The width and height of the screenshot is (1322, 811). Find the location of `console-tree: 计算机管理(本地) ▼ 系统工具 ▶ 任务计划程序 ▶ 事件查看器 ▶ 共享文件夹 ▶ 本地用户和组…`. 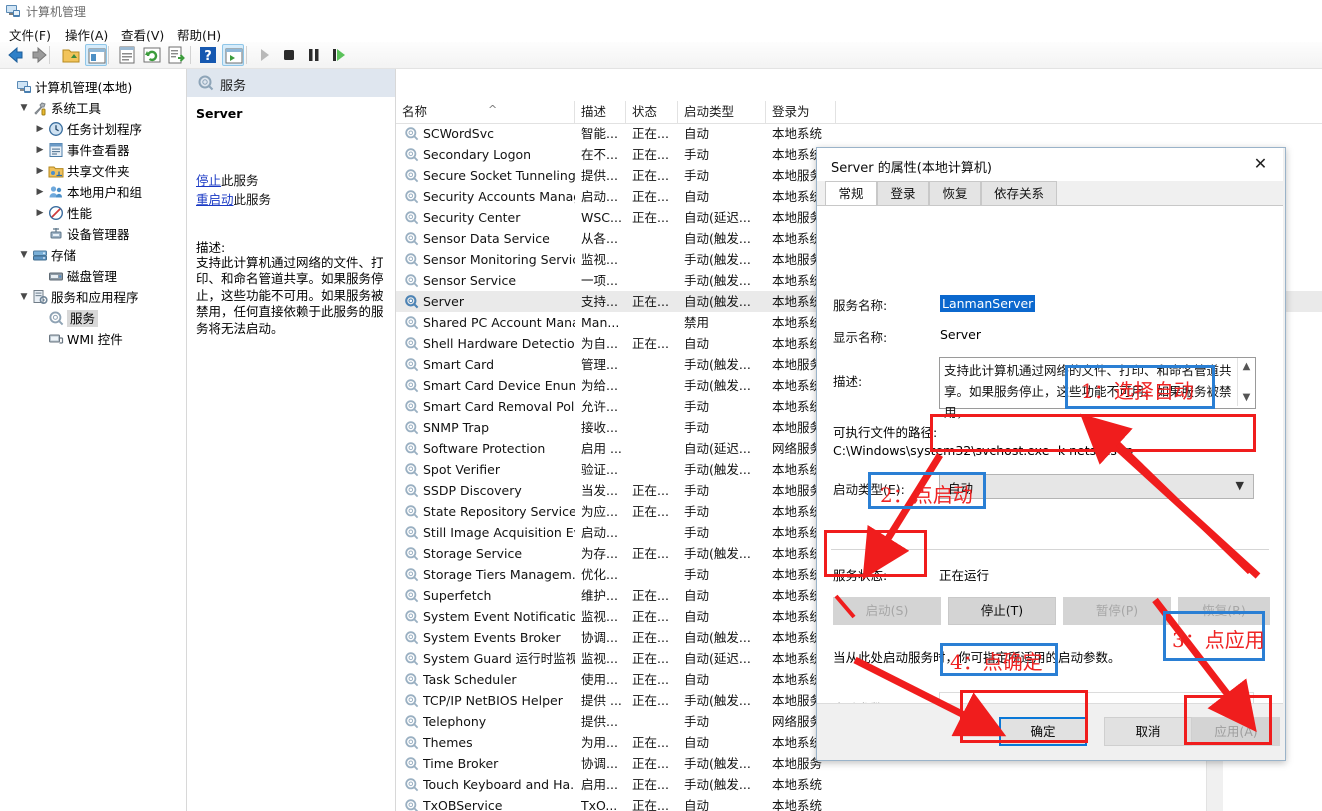

console-tree: 计算机管理(本地) ▼ 系统工具 ▶ 任务计划程序 ▶ 事件查看器 ▶ 共享文件夹 ▶ 本地用户和组… is located at coordinates (93, 440).